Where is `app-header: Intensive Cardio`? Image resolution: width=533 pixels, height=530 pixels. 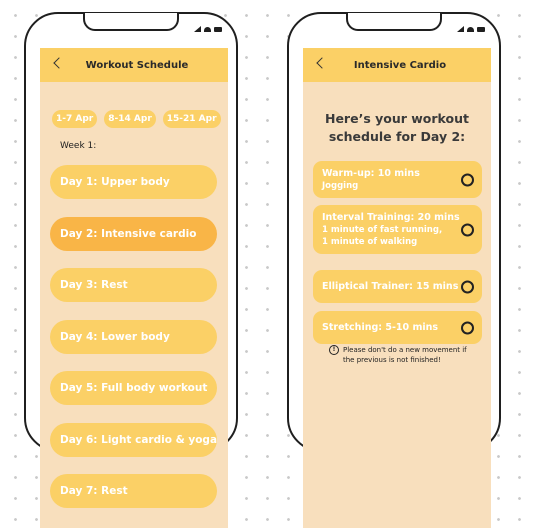
app-header: Intensive Cardio is located at coordinates (397, 65).